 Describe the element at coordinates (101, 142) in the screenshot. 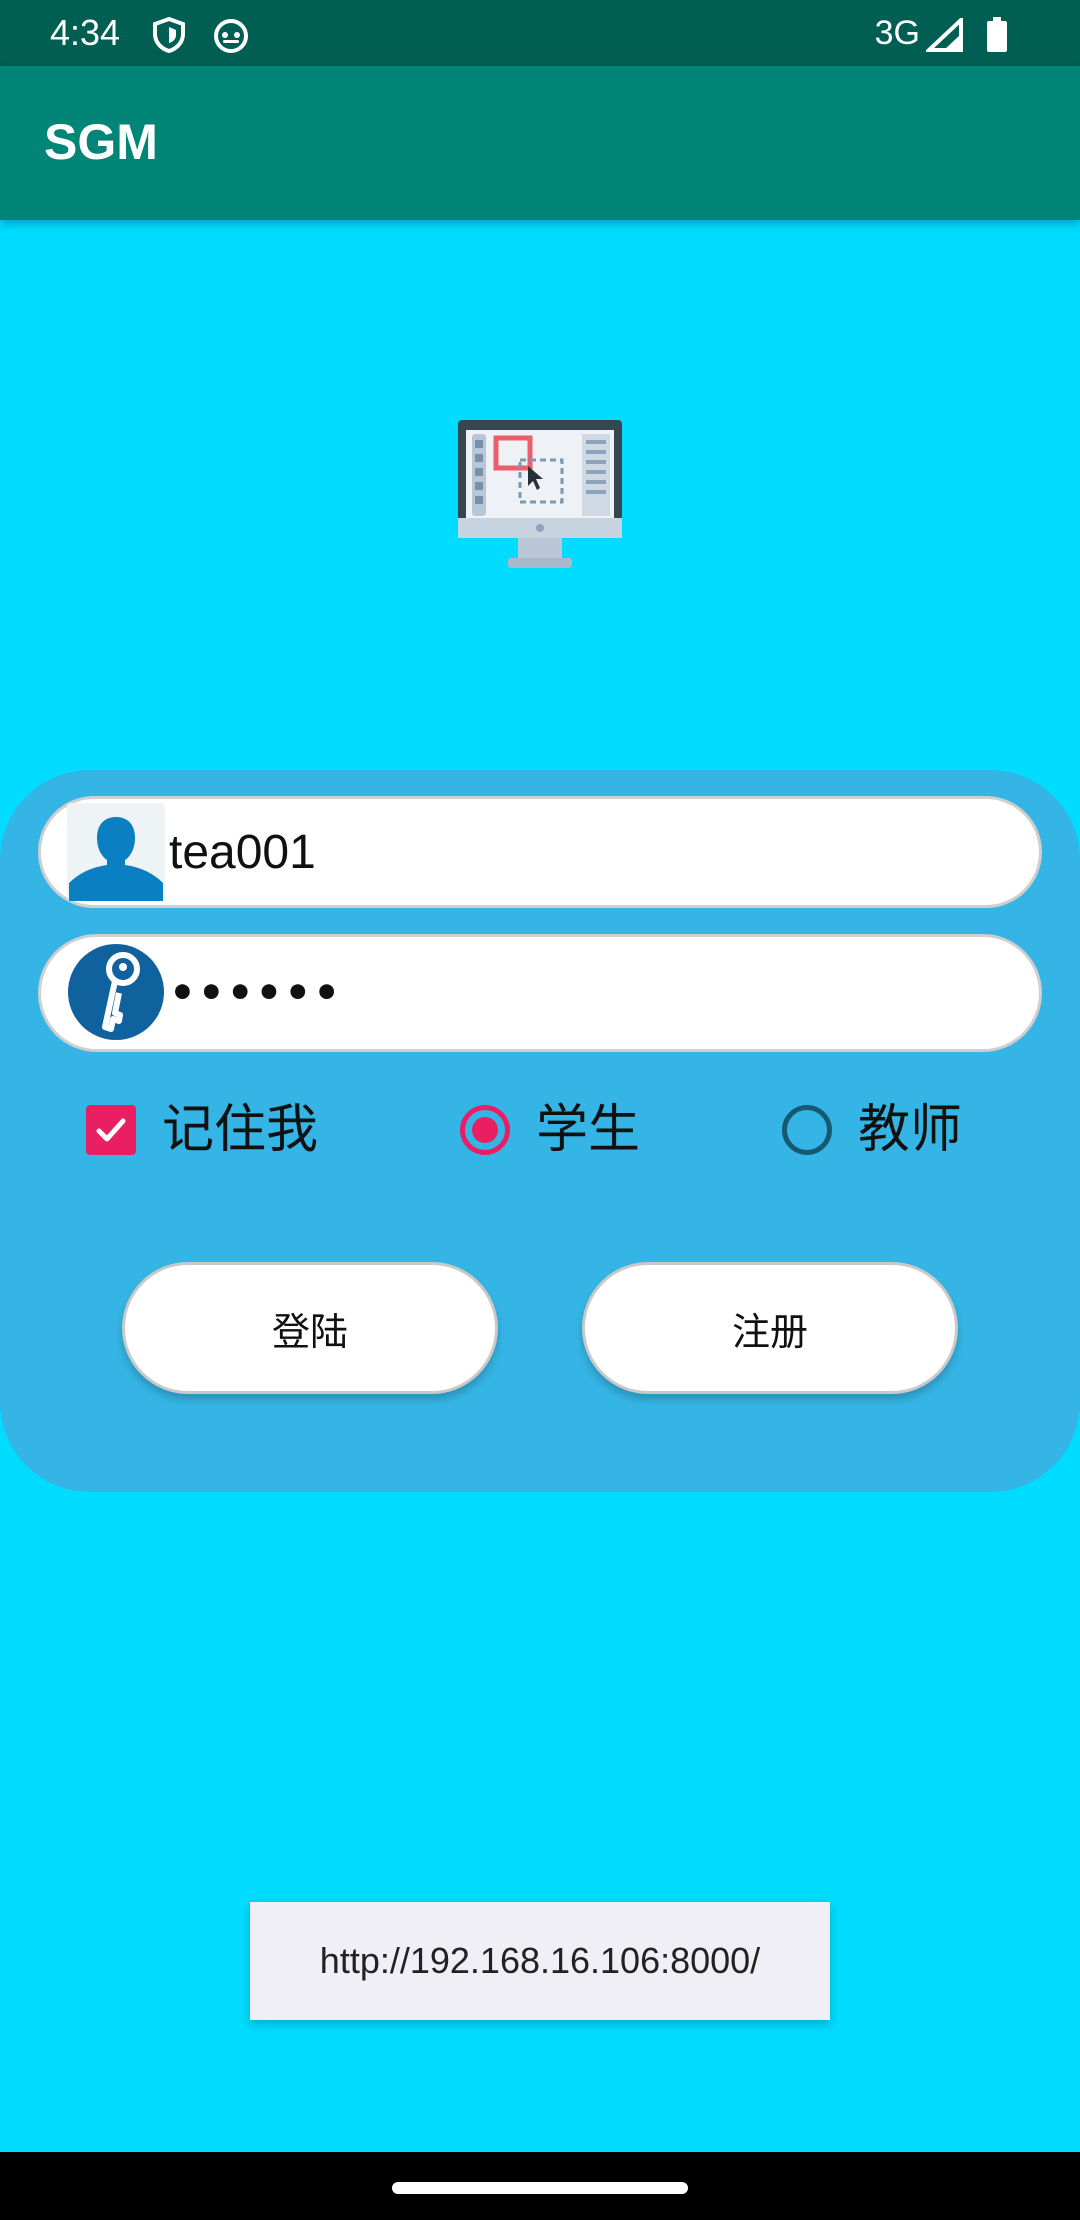

I see `app-title: SGM` at that location.